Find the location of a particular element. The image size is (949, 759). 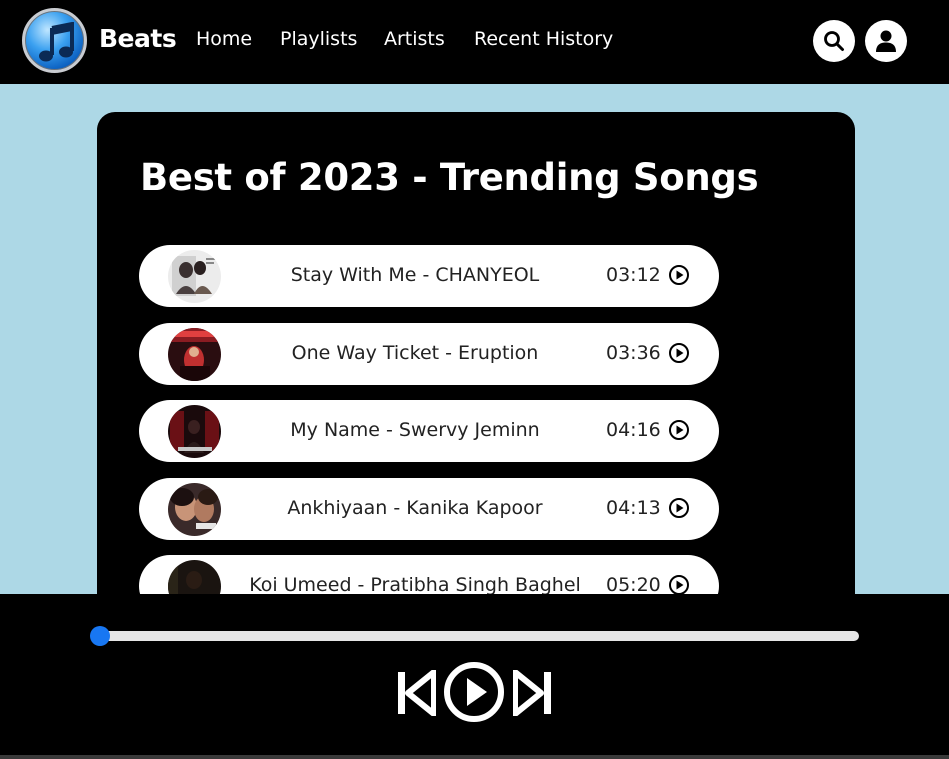

search-button is located at coordinates (834, 41).